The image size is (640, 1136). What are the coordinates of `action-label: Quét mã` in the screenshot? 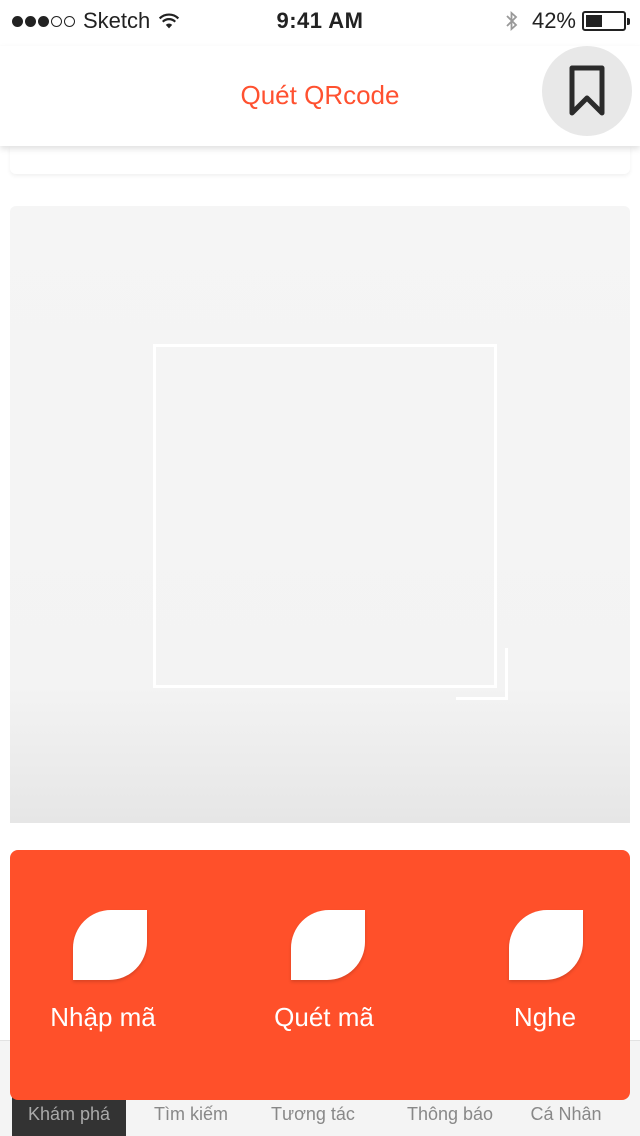 It's located at (324, 1017).